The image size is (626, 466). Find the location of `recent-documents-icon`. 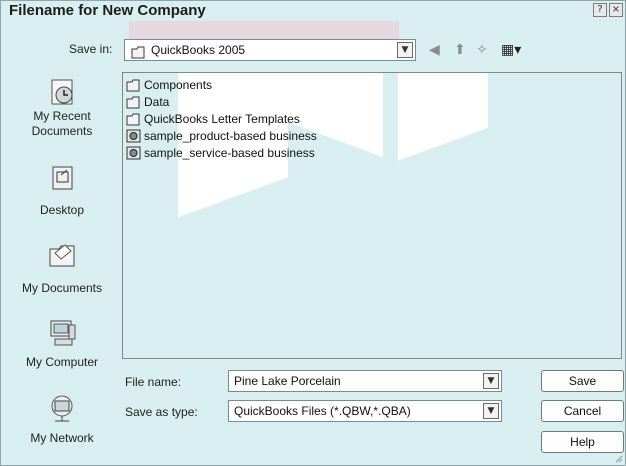

recent-documents-icon is located at coordinates (62, 92).